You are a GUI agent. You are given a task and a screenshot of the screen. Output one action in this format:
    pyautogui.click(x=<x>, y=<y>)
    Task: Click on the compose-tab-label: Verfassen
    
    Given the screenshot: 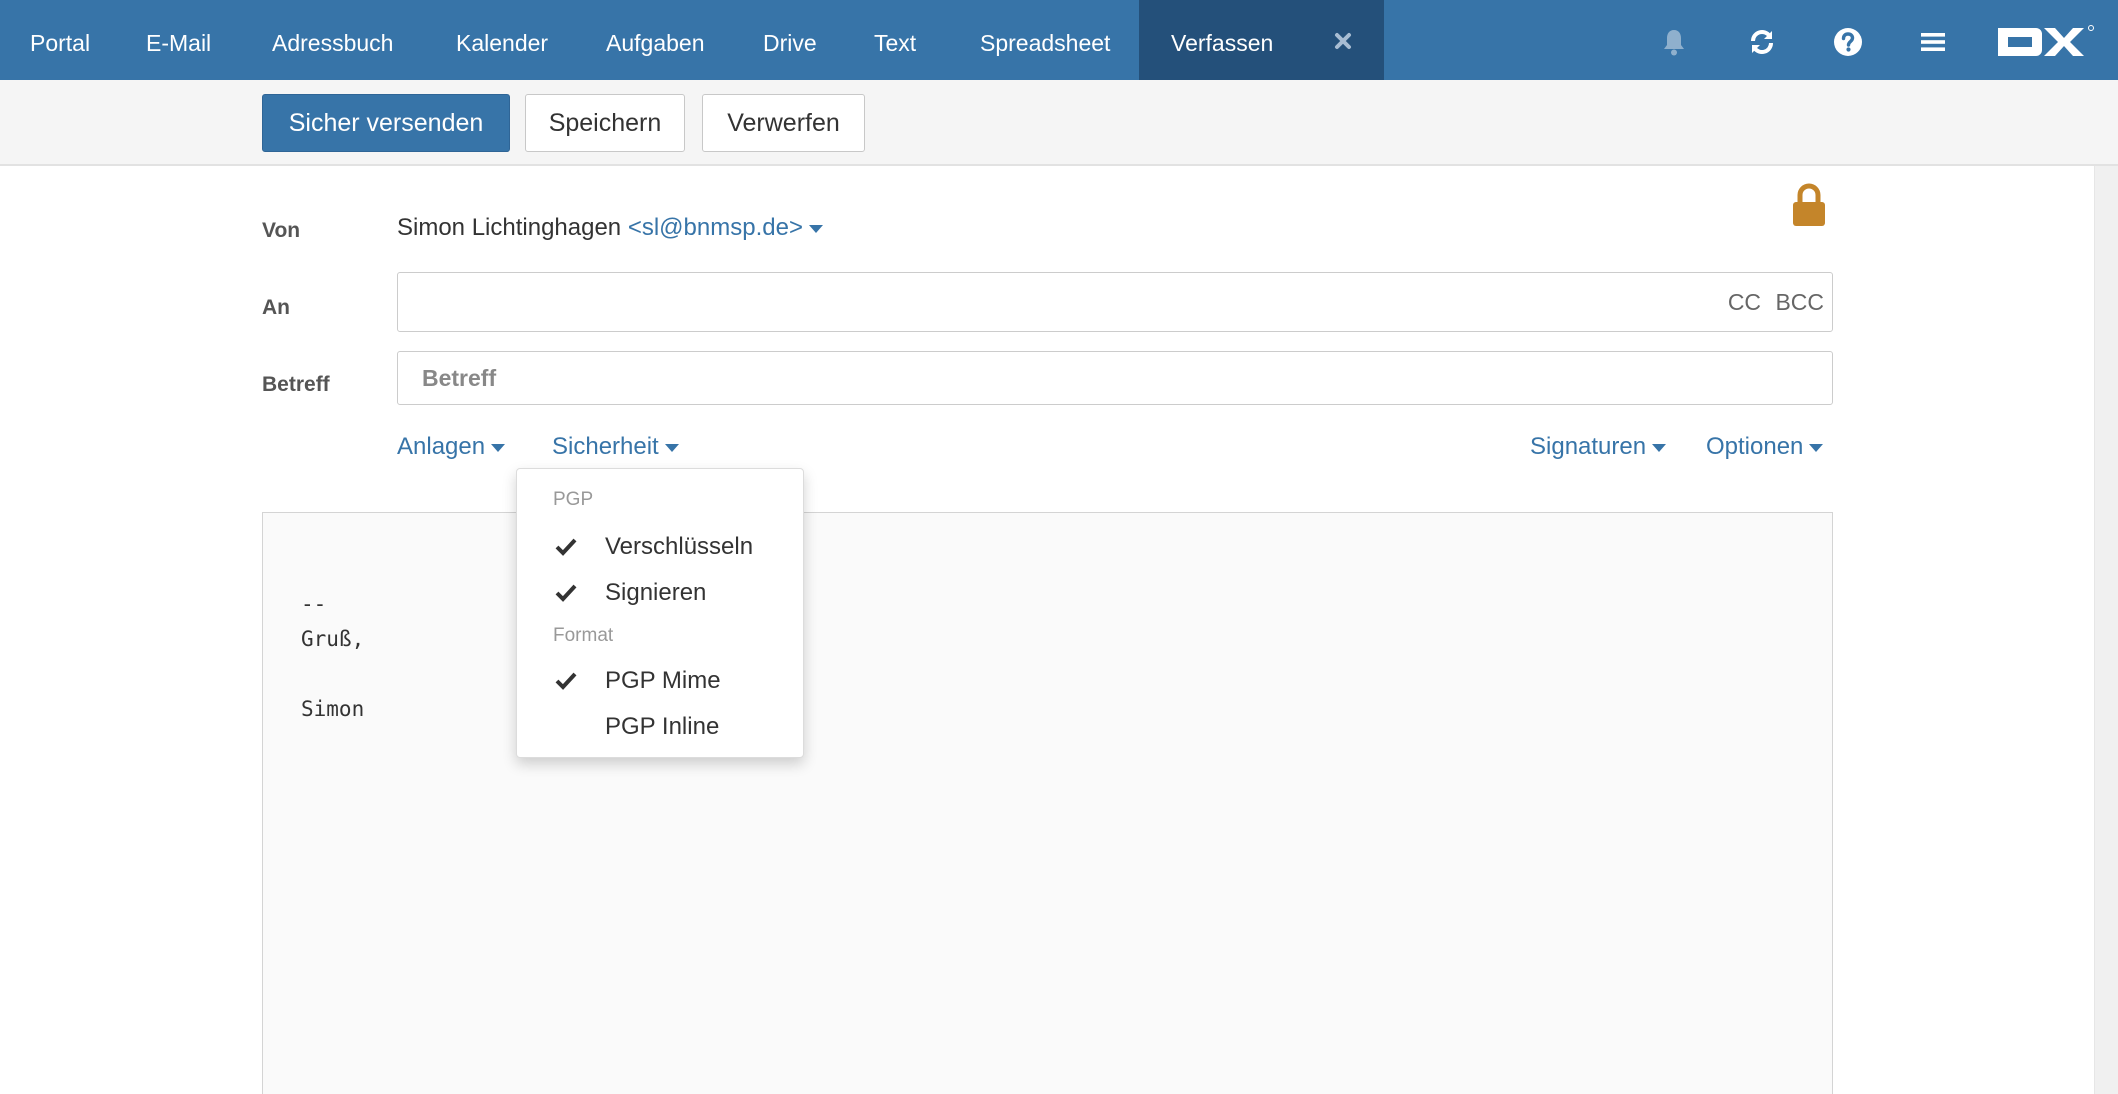 What is the action you would take?
    pyautogui.click(x=1222, y=43)
    